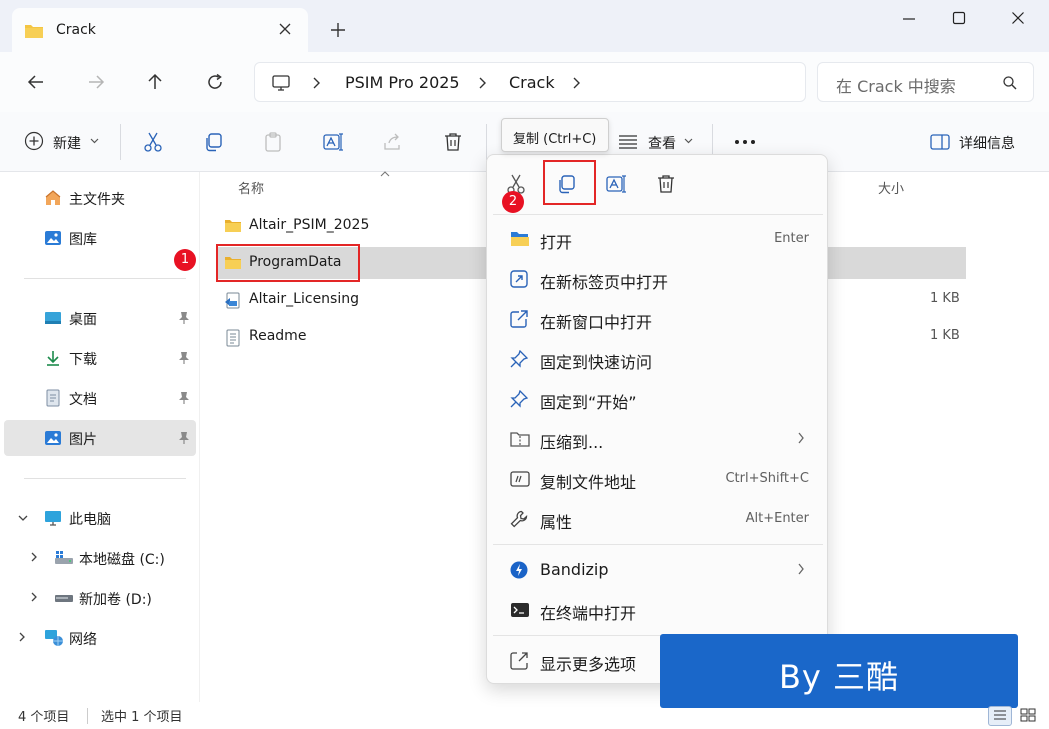 This screenshot has height=729, width=1049. Describe the element at coordinates (555, 139) in the screenshot. I see `tooltip-text: 复制 (Ctrl+C)` at that location.